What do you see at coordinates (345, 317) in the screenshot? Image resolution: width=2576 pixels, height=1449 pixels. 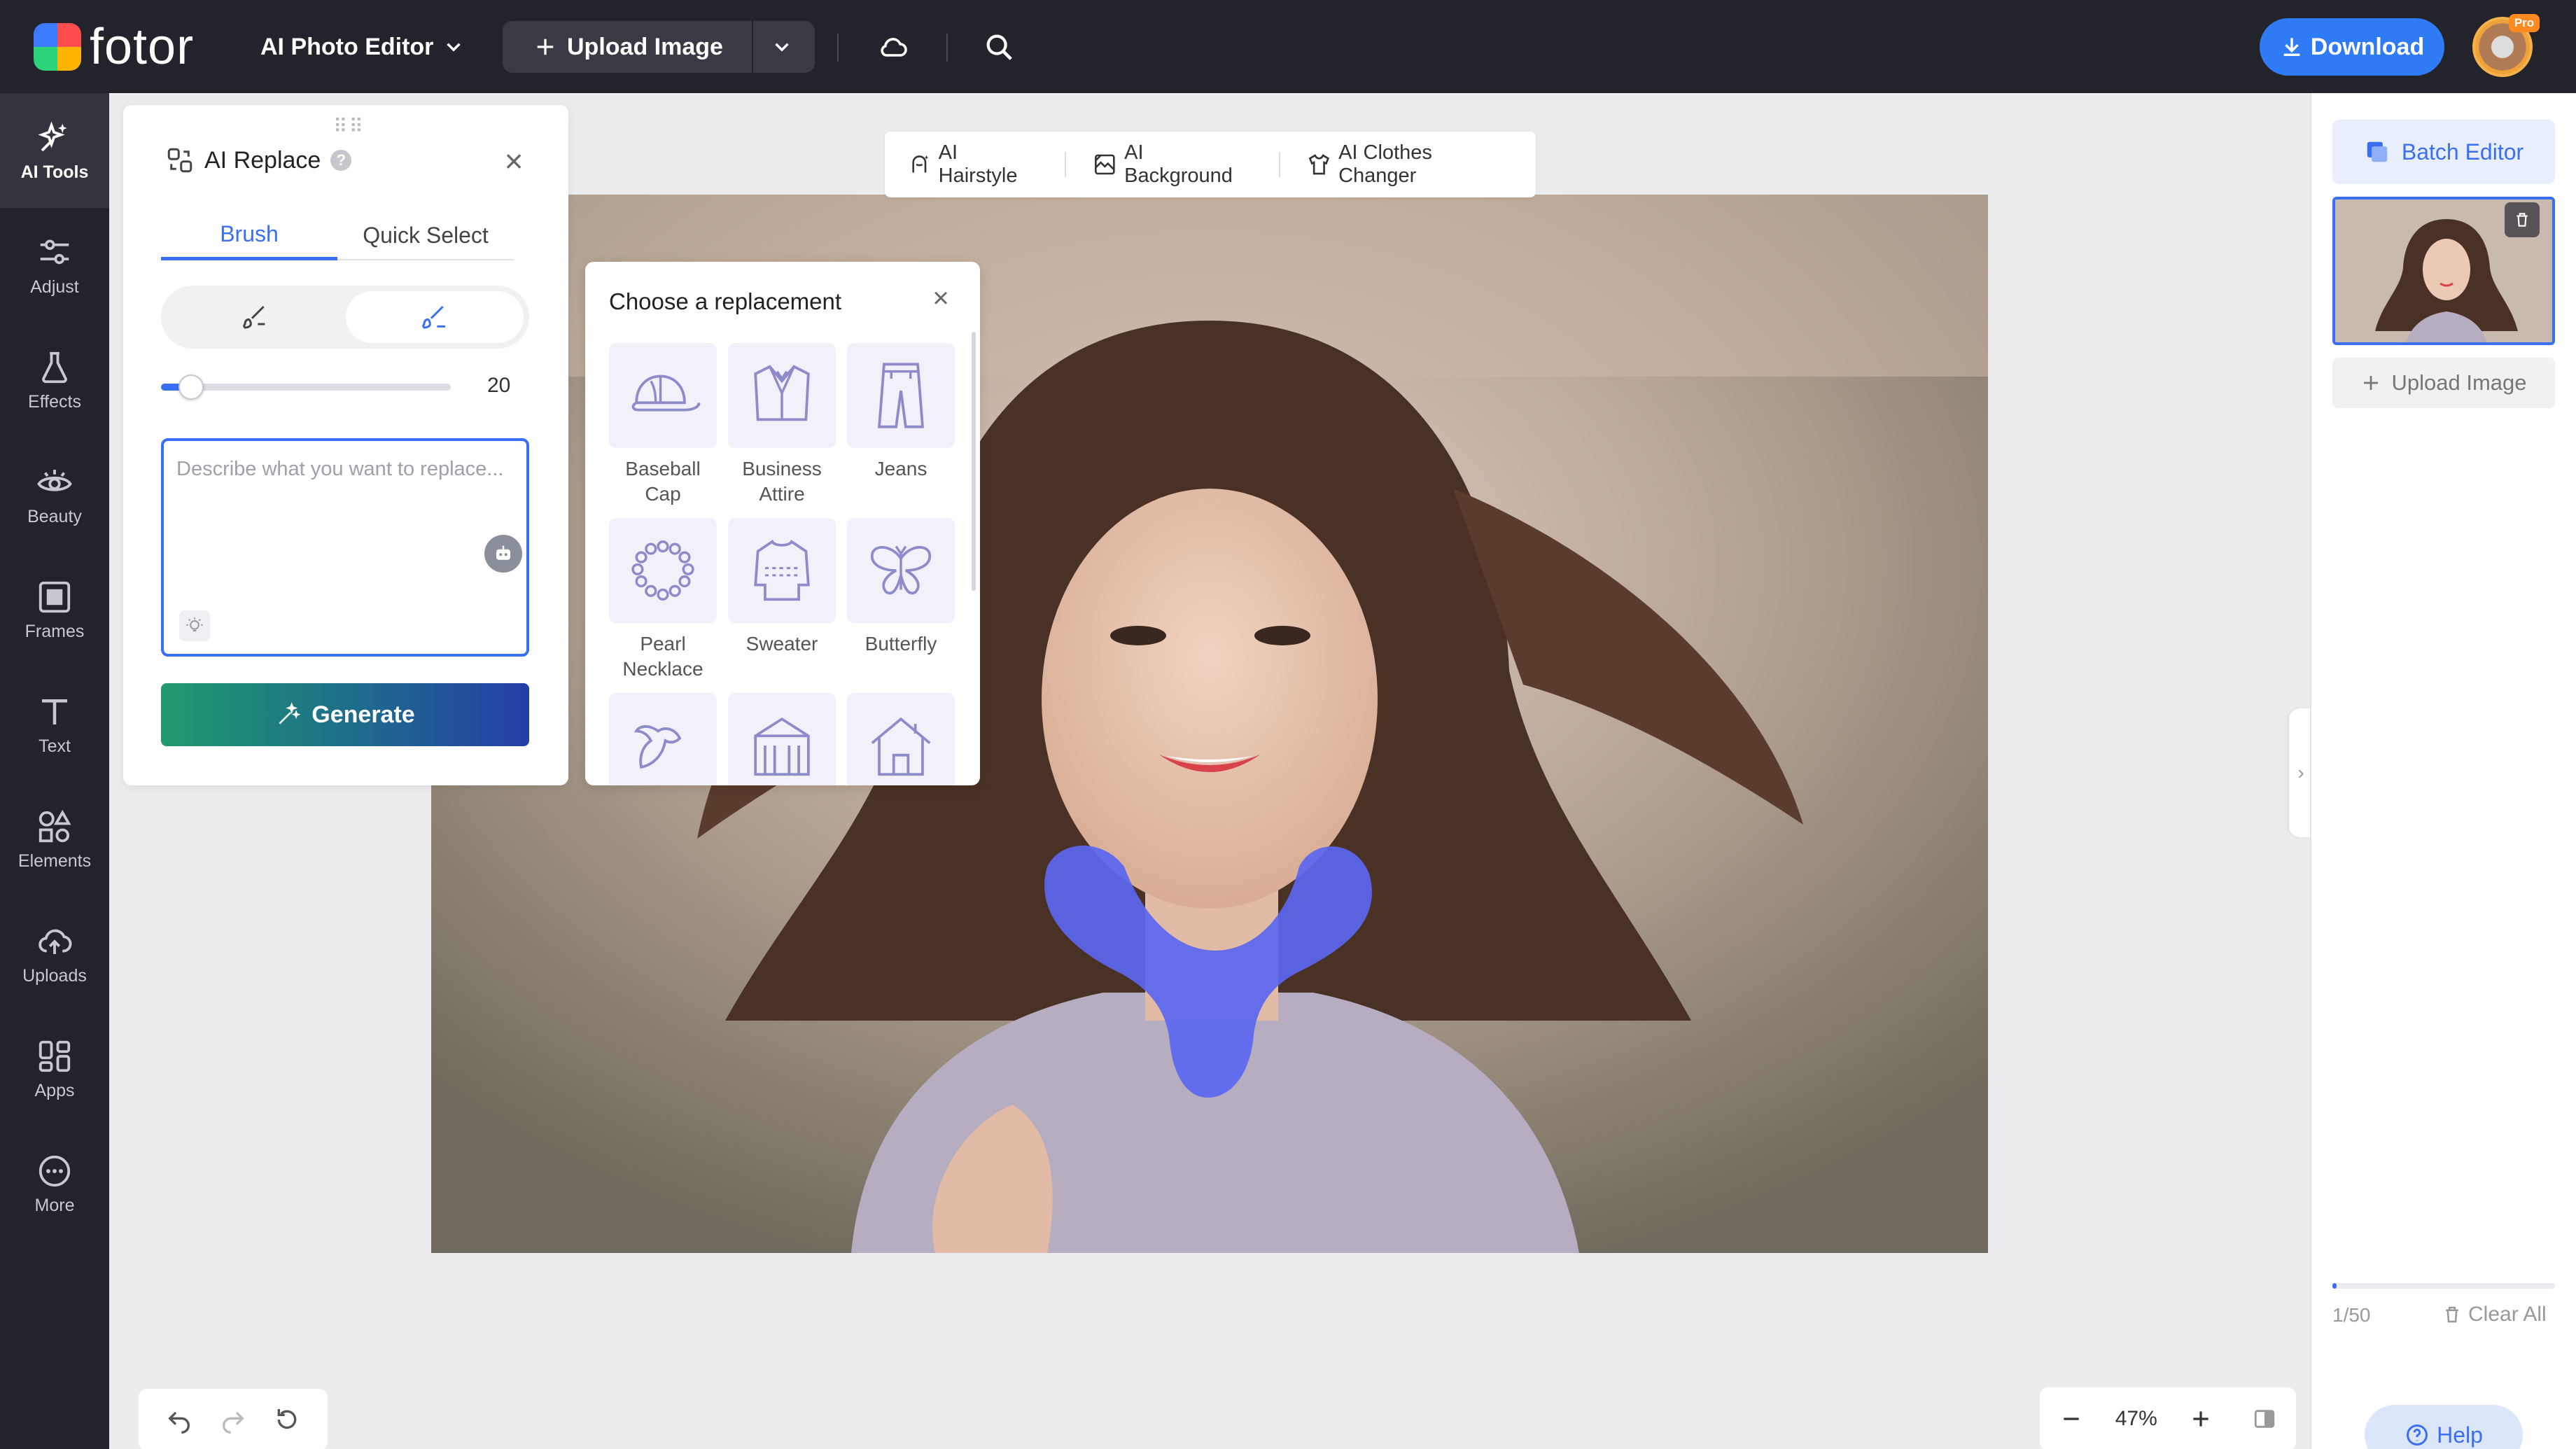 I see `brush-mode-toggle` at bounding box center [345, 317].